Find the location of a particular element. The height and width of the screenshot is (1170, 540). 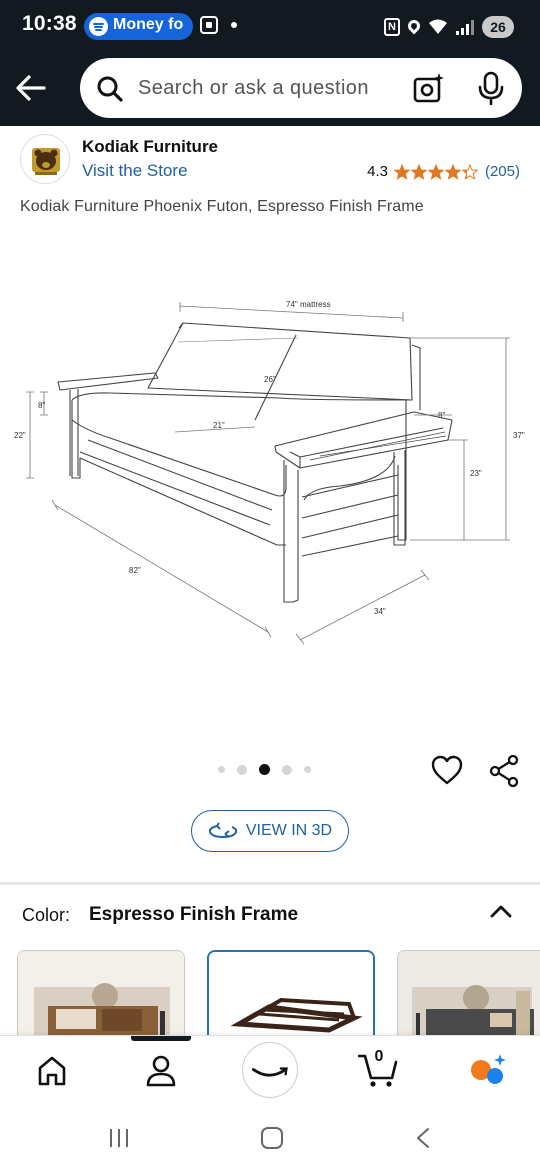

color-label: Color: is located at coordinates (46, 915).